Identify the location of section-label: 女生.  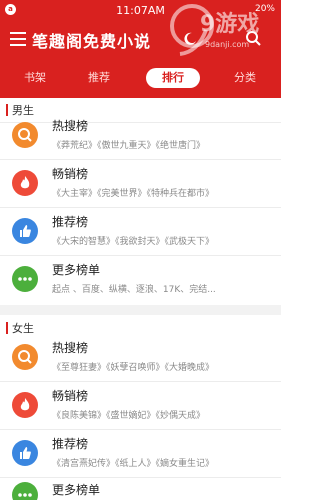
(23, 328).